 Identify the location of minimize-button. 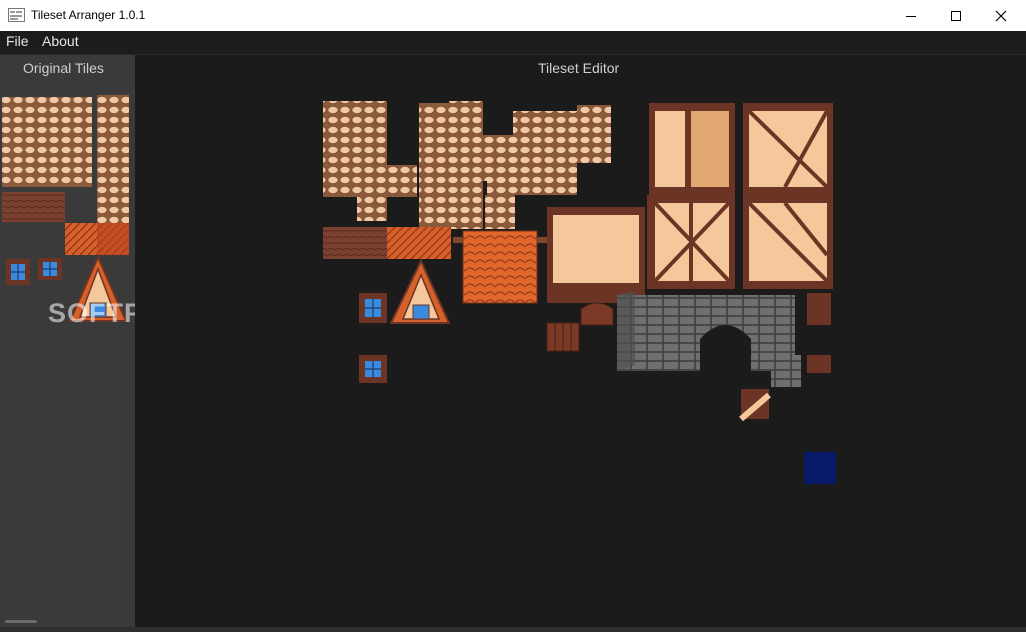
(911, 15).